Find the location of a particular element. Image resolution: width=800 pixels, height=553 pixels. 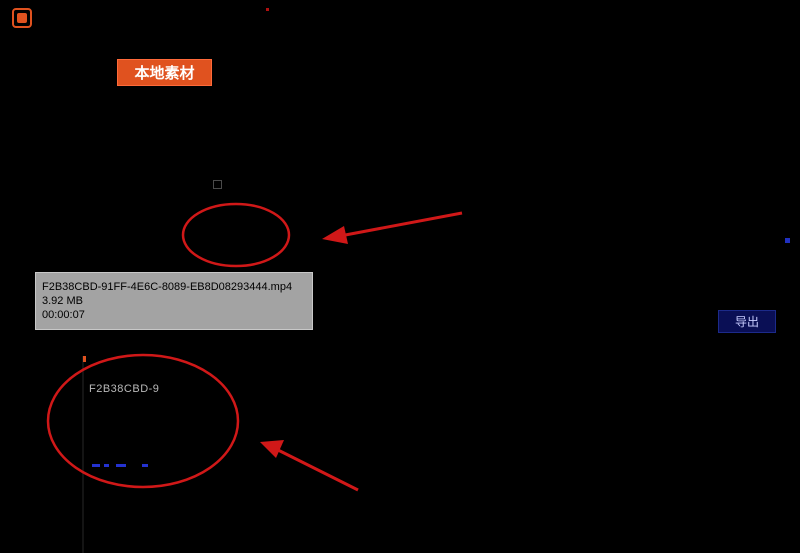

export-button: 导出 is located at coordinates (747, 321).